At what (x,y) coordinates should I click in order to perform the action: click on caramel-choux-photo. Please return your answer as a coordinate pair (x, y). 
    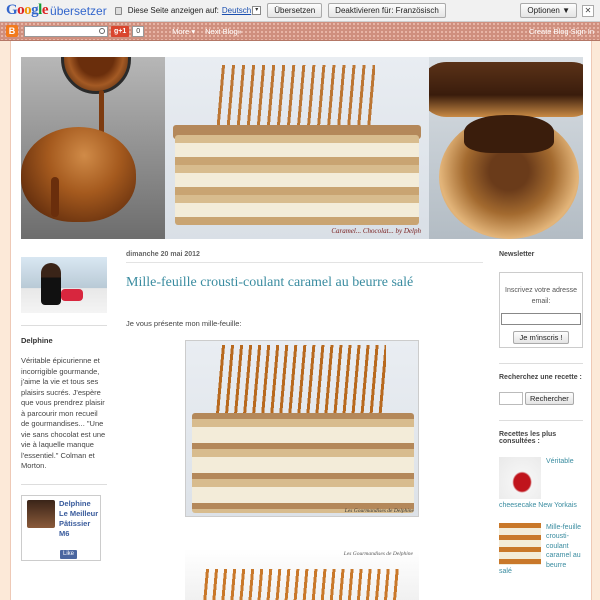
    Looking at the image, I should click on (93, 148).